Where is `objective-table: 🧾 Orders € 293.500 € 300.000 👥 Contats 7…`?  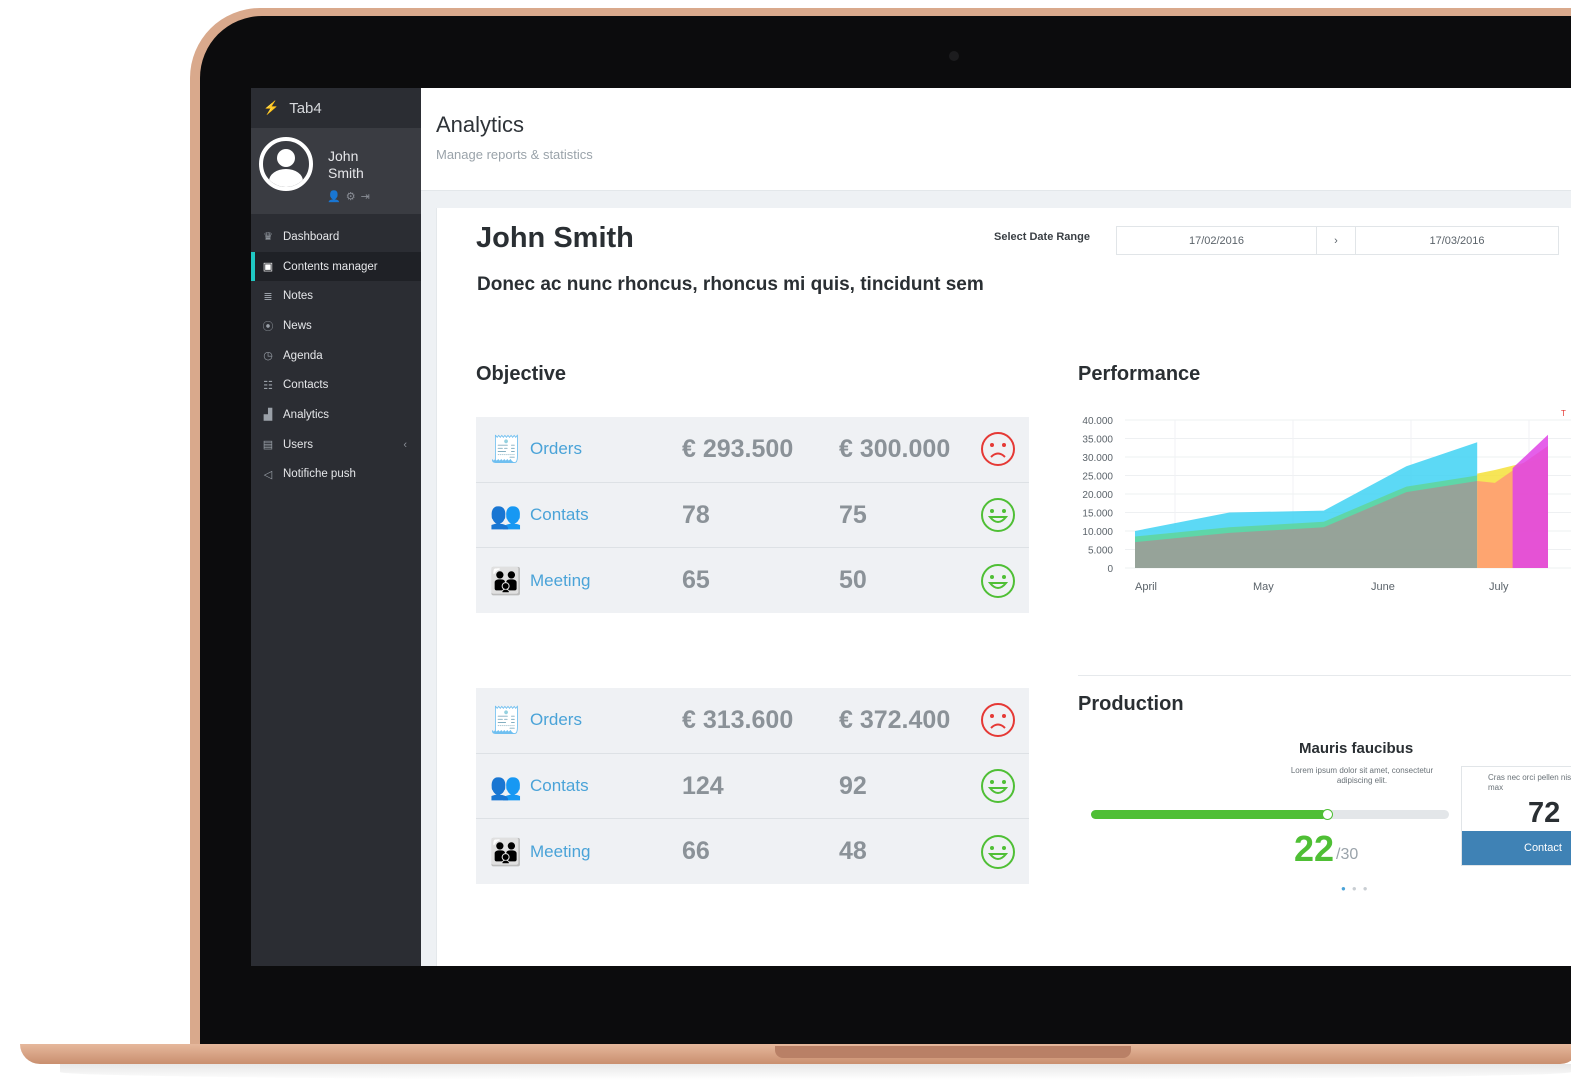
objective-table: 🧾 Orders € 293.500 € 300.000 👥 Contats 7… is located at coordinates (752, 515).